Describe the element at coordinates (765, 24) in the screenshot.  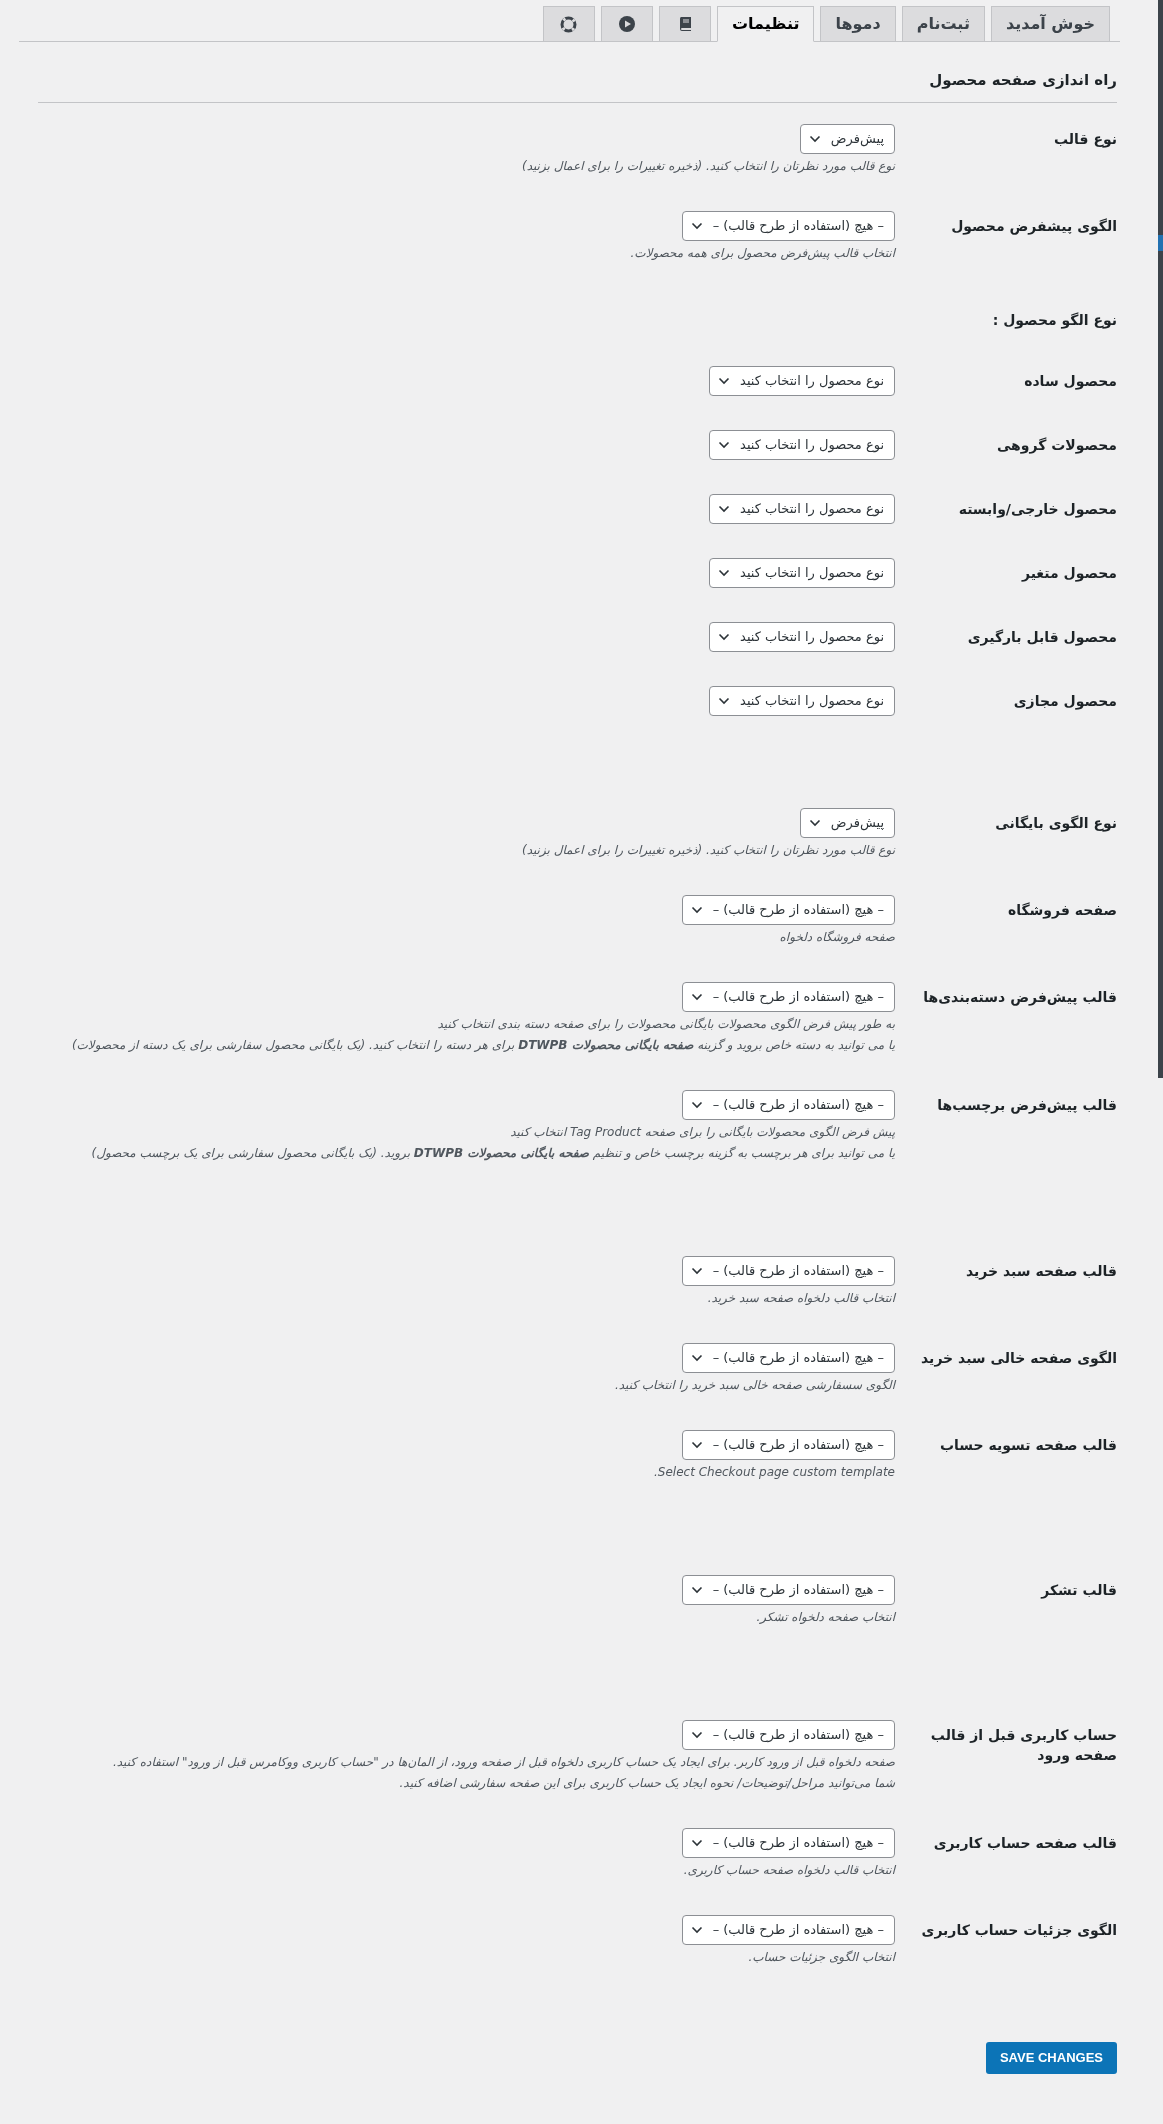
I see `tab: تنظیمات` at that location.